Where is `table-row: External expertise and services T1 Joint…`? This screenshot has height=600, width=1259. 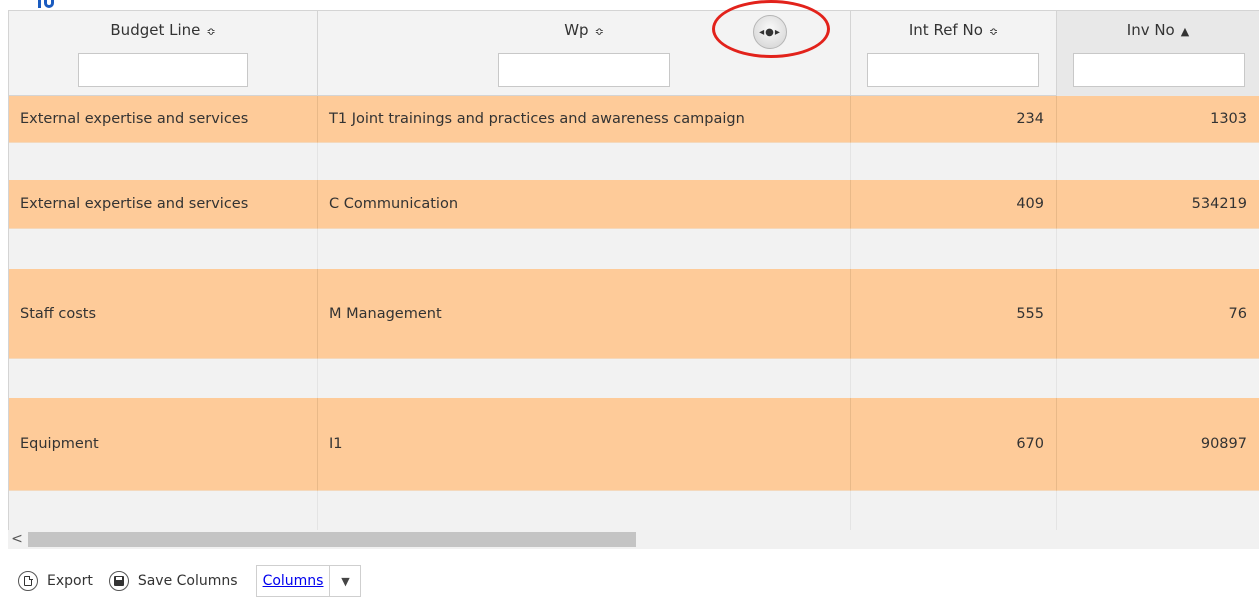 table-row: External expertise and services T1 Joint… is located at coordinates (634, 119).